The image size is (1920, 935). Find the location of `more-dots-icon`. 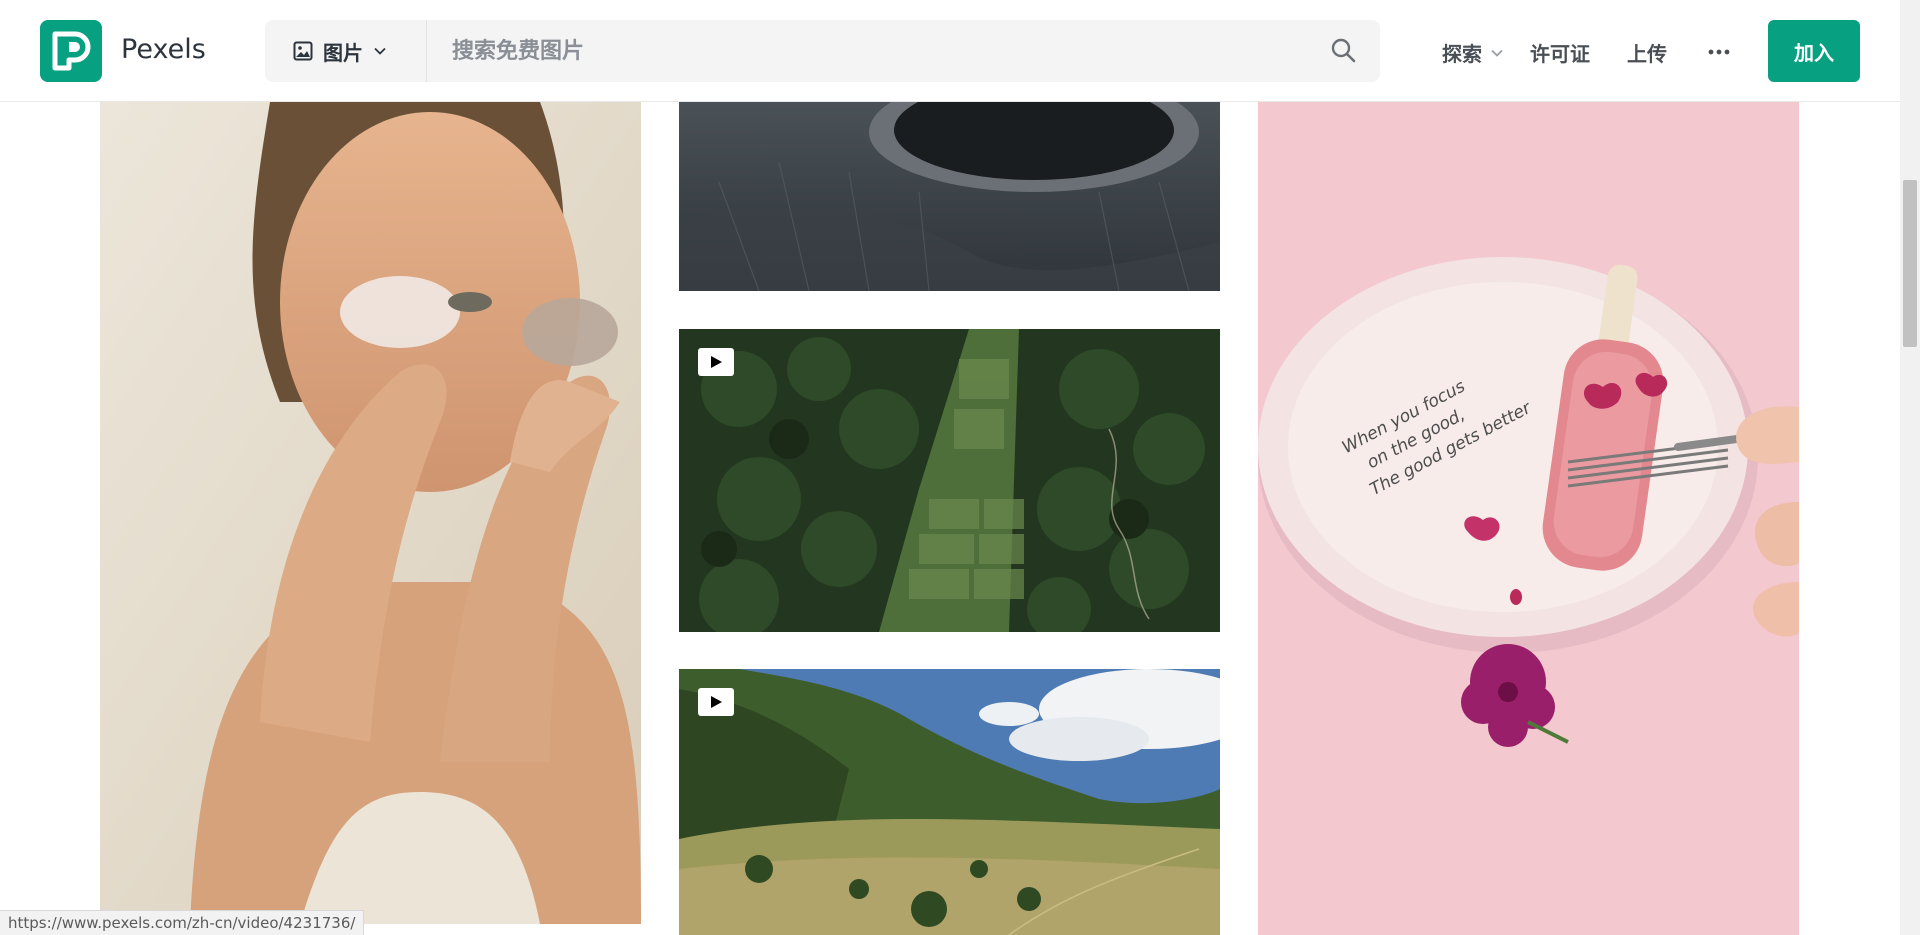

more-dots-icon is located at coordinates (1719, 52).